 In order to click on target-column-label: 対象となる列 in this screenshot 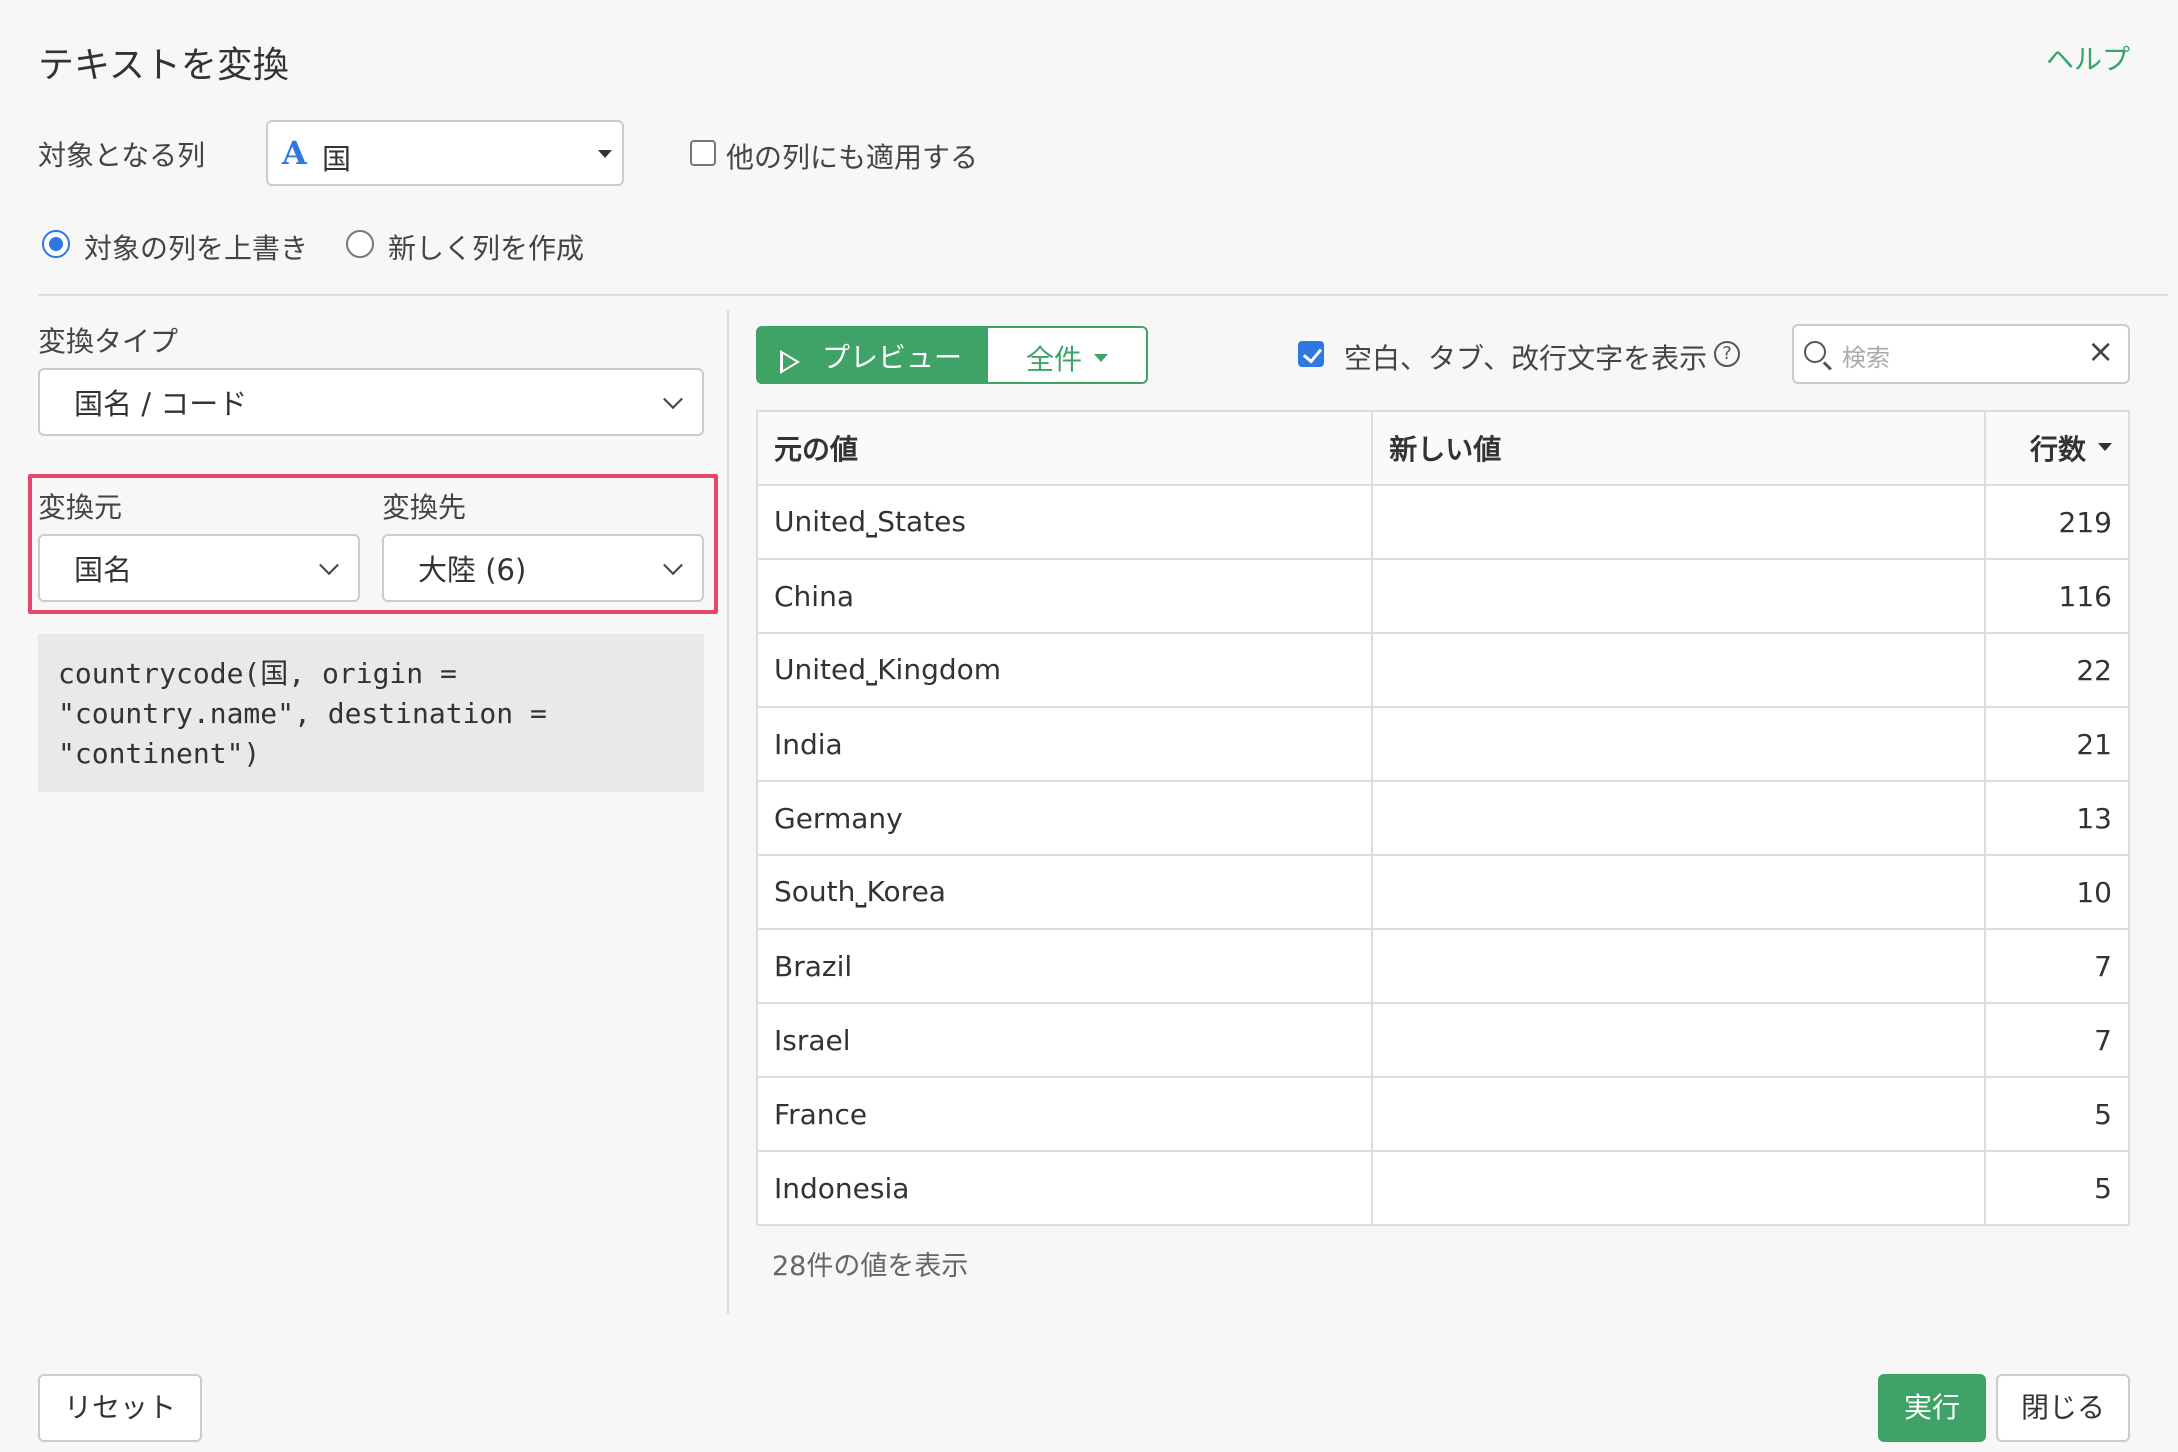, I will do `click(122, 155)`.